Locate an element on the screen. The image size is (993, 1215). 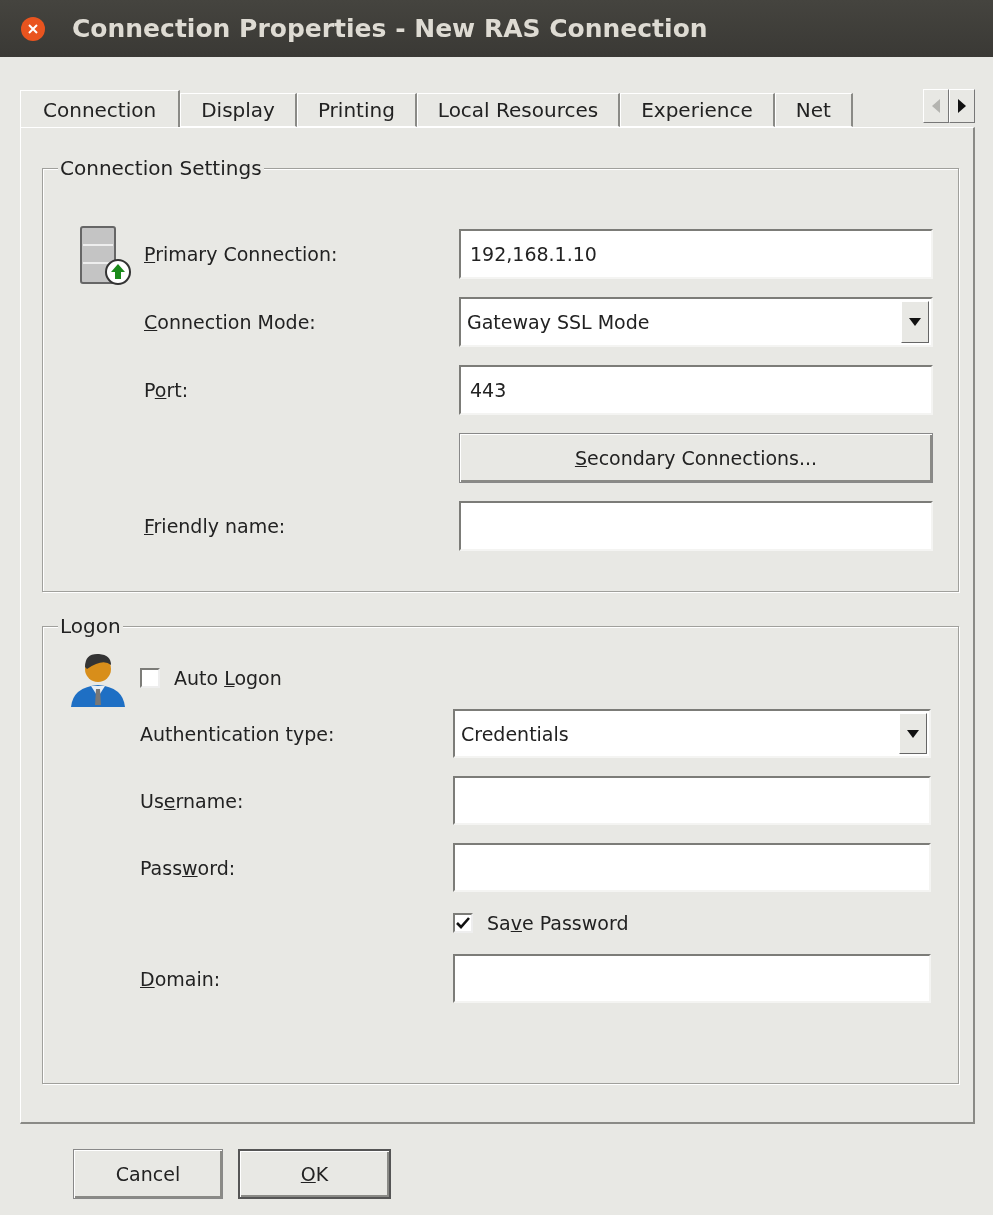
close-icon is located at coordinates (33, 28).